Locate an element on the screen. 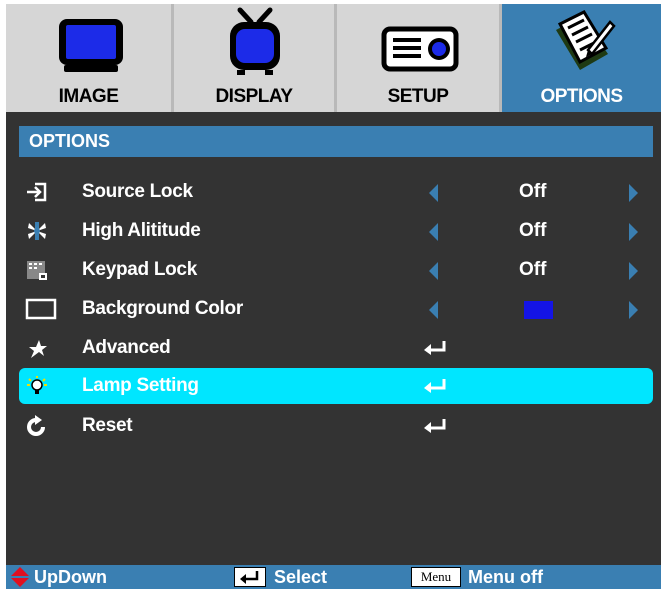 The height and width of the screenshot is (590, 662). menu-item-source-lock: Source Lock Off is located at coordinates (336, 192).